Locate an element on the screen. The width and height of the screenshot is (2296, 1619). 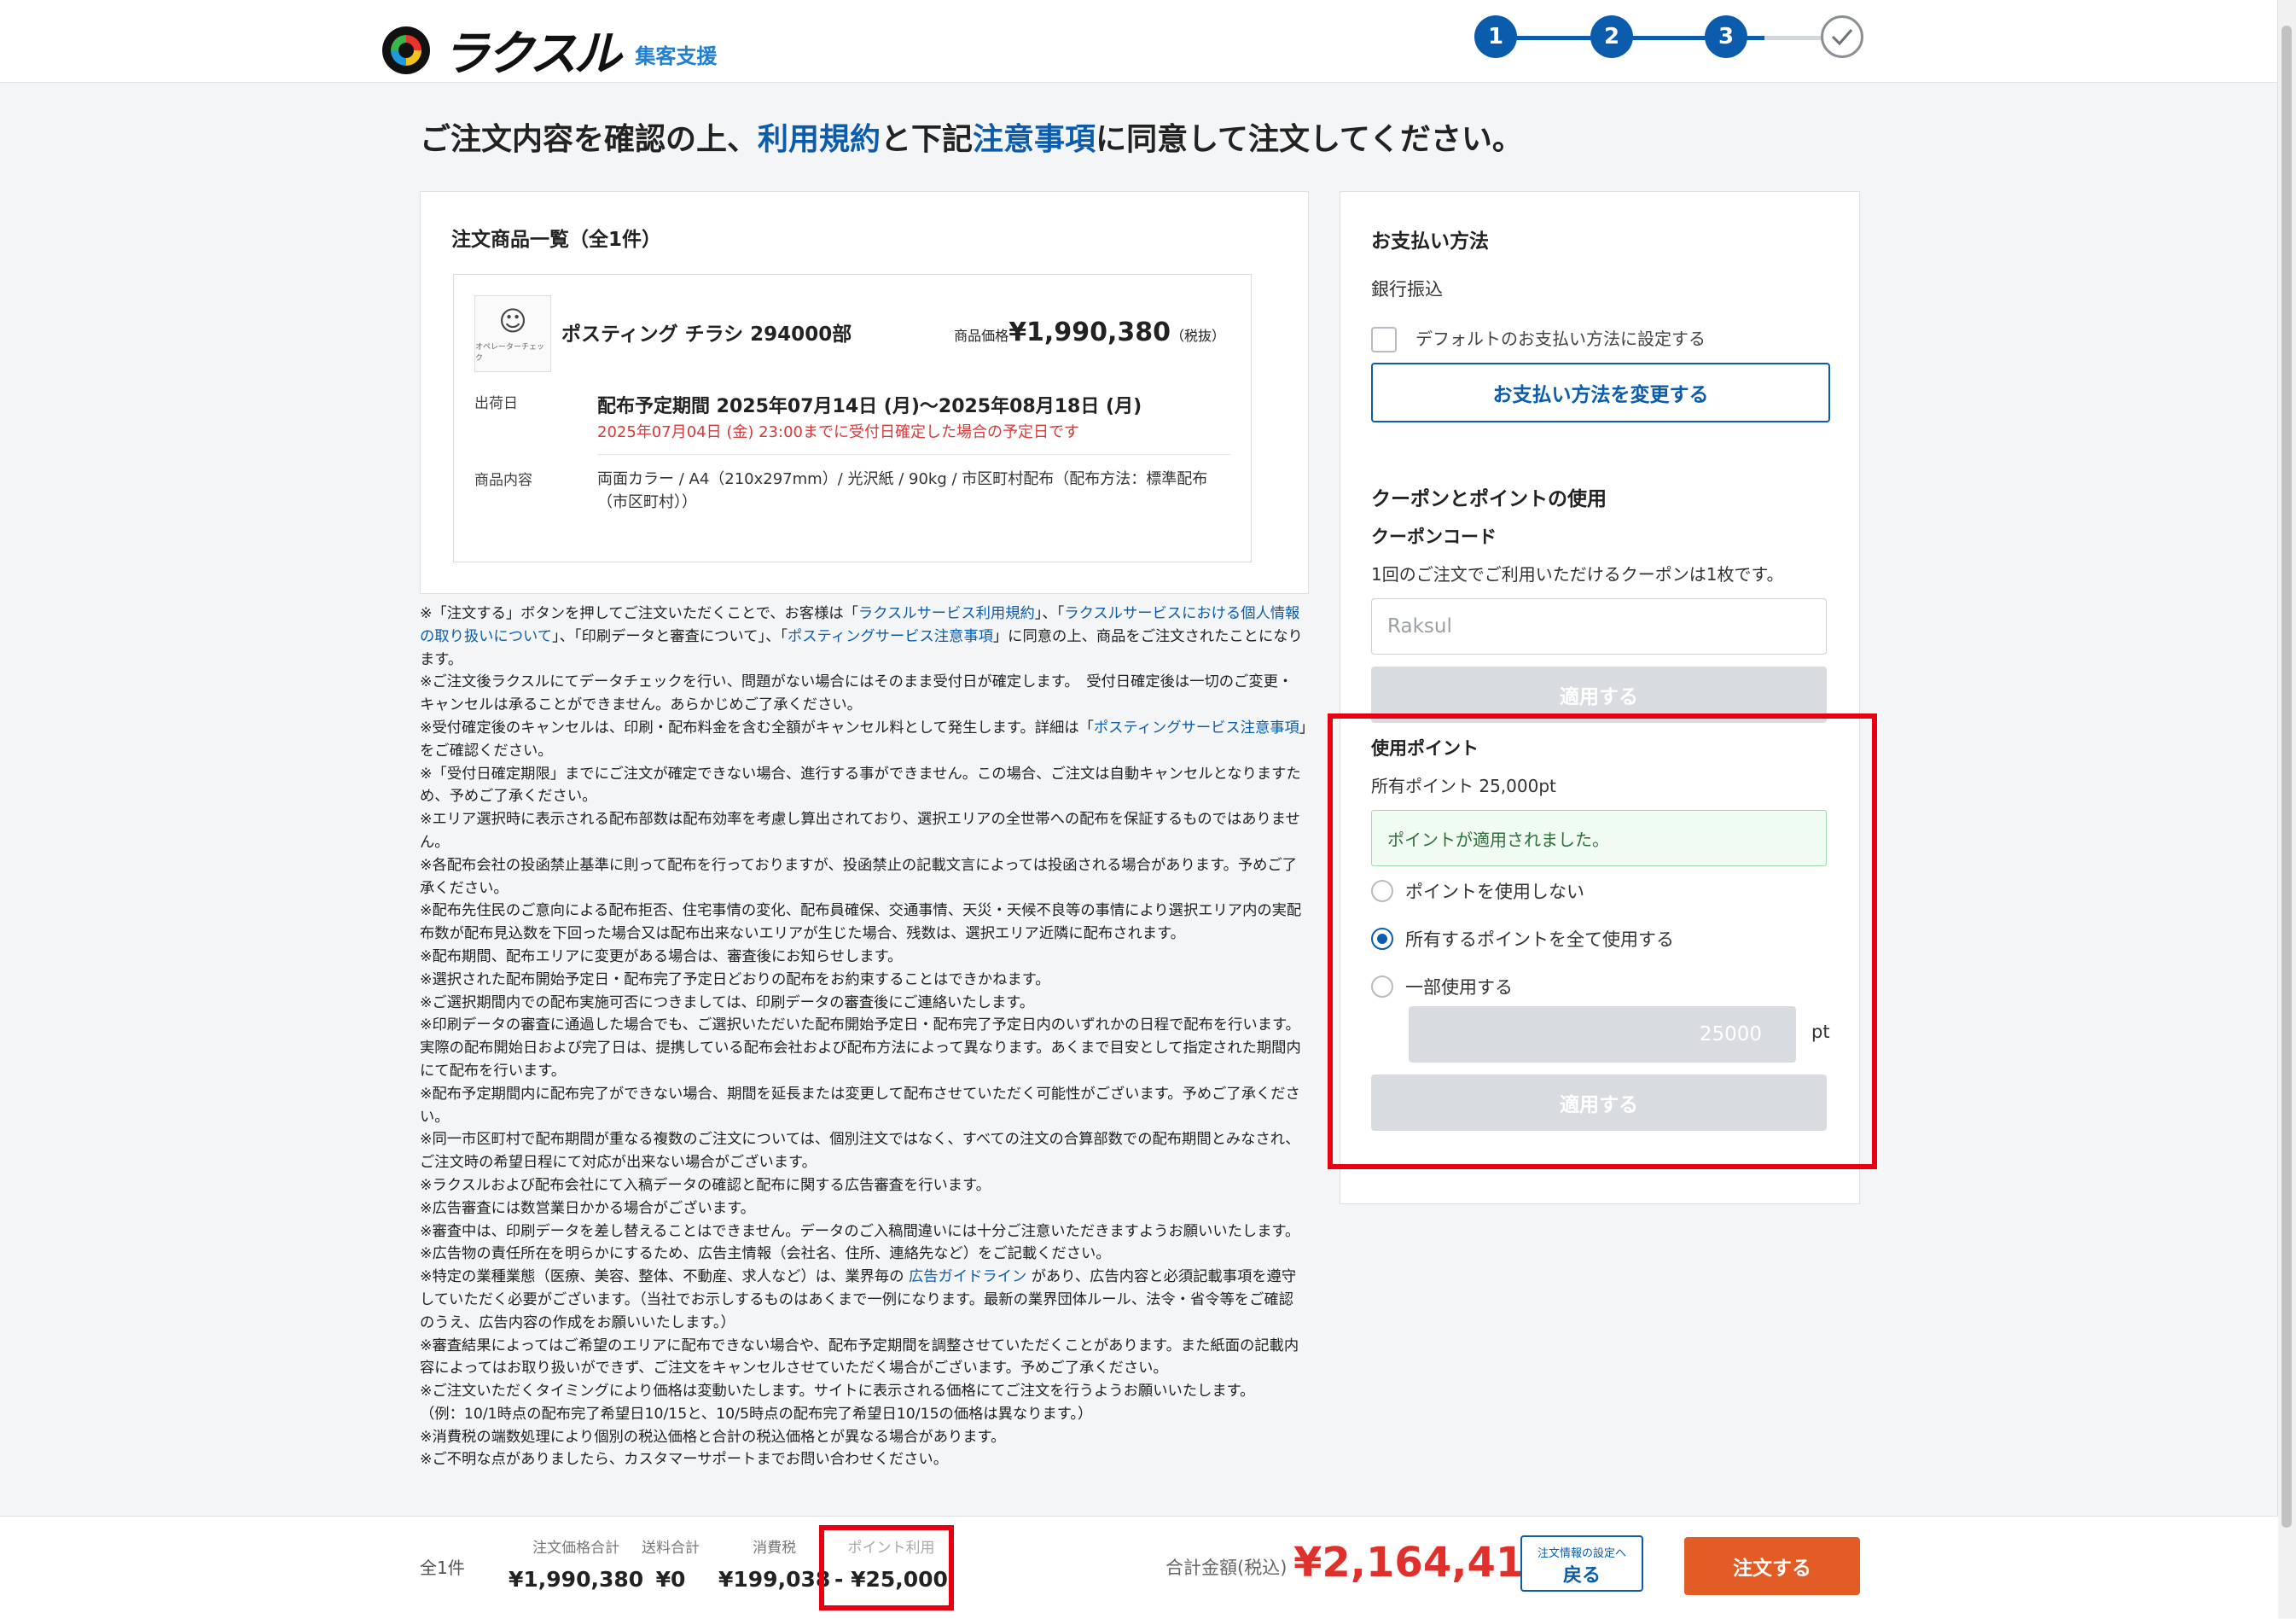
points-highlight-box is located at coordinates (1602, 941).